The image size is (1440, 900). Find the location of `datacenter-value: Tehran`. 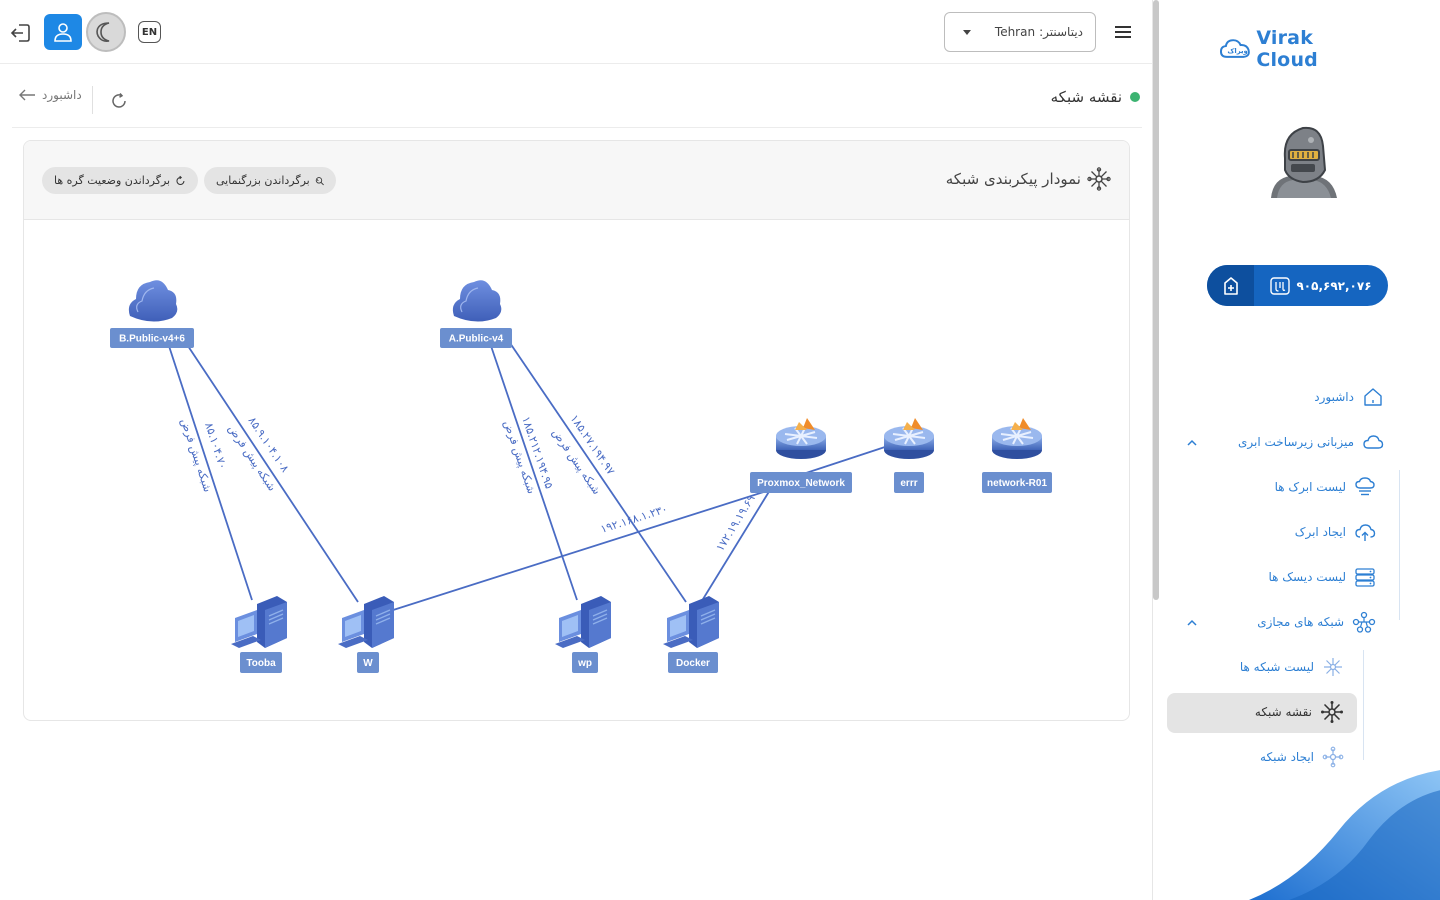

datacenter-value: Tehran is located at coordinates (1015, 32).